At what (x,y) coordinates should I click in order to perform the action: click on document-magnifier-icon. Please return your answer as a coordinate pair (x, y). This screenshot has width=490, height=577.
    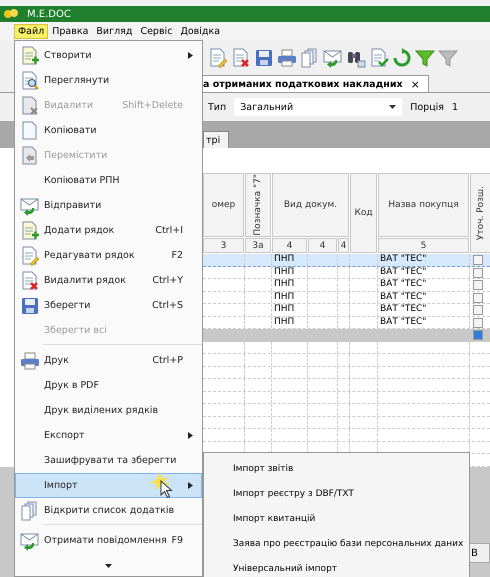
    Looking at the image, I should click on (30, 80).